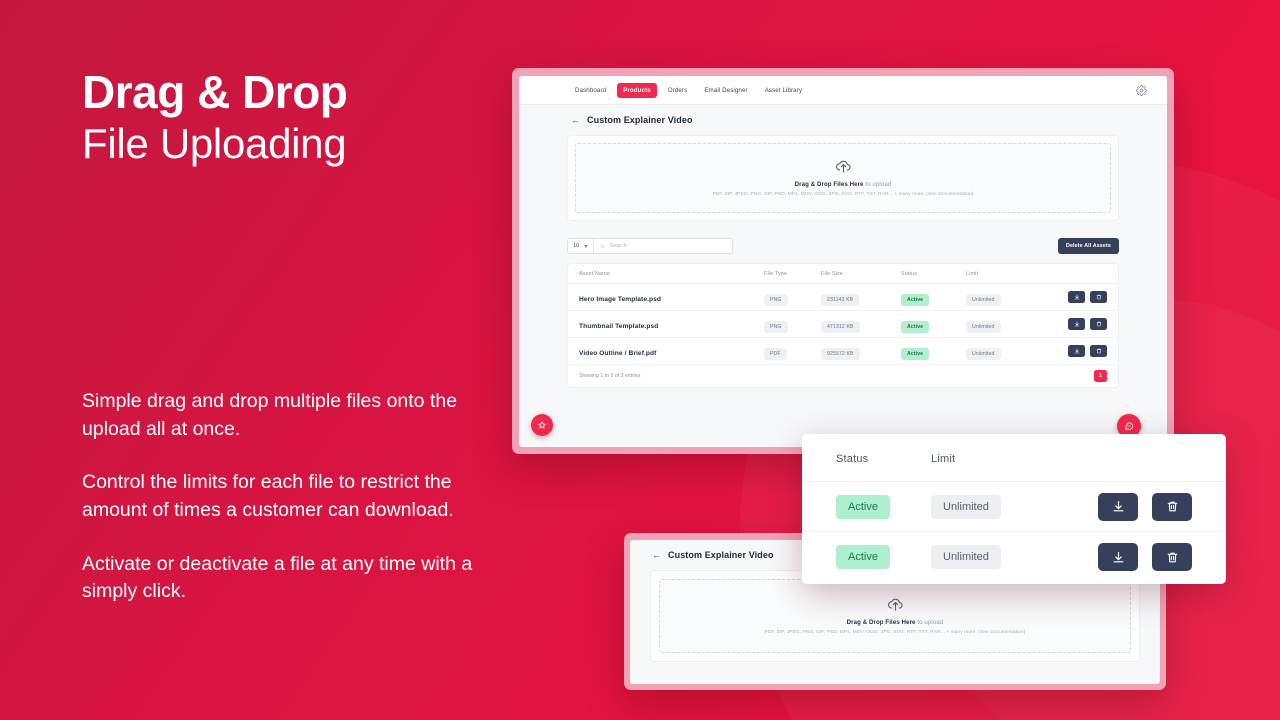 Image resolution: width=1280 pixels, height=720 pixels. What do you see at coordinates (619, 326) in the screenshot?
I see `cell-asset-name: Thumbnail Template.psd` at bounding box center [619, 326].